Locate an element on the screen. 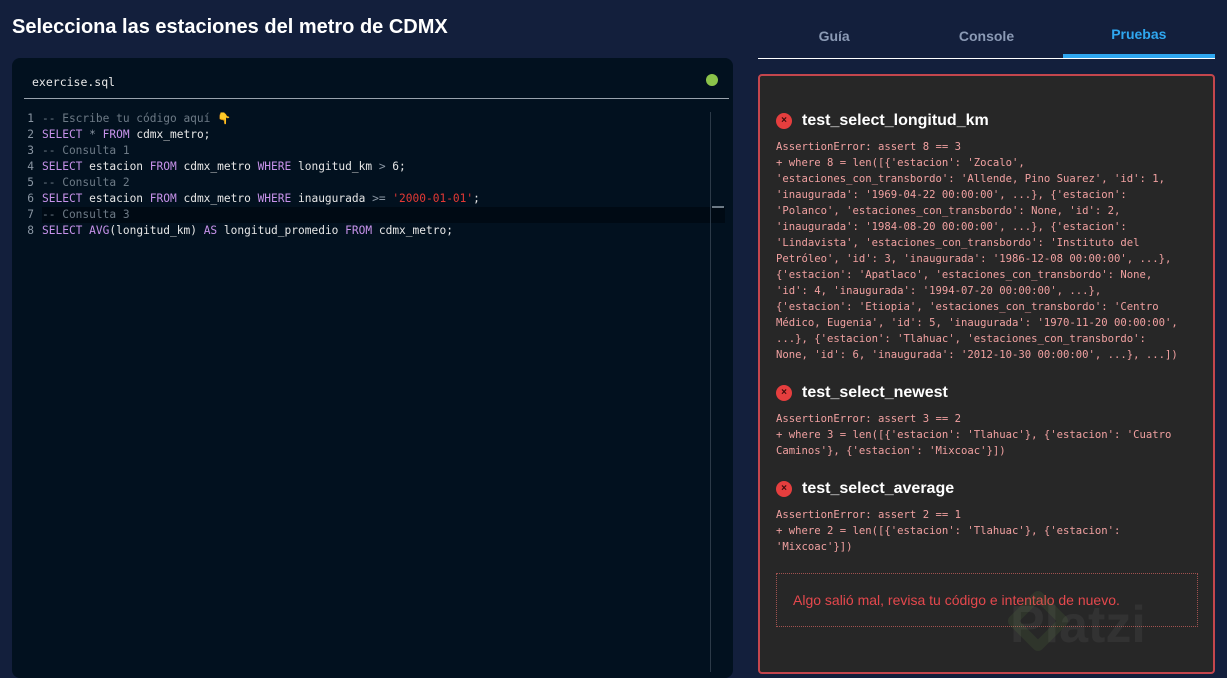  code-line: 2 SELECT * FROM cdmx_metro; is located at coordinates (368, 135).